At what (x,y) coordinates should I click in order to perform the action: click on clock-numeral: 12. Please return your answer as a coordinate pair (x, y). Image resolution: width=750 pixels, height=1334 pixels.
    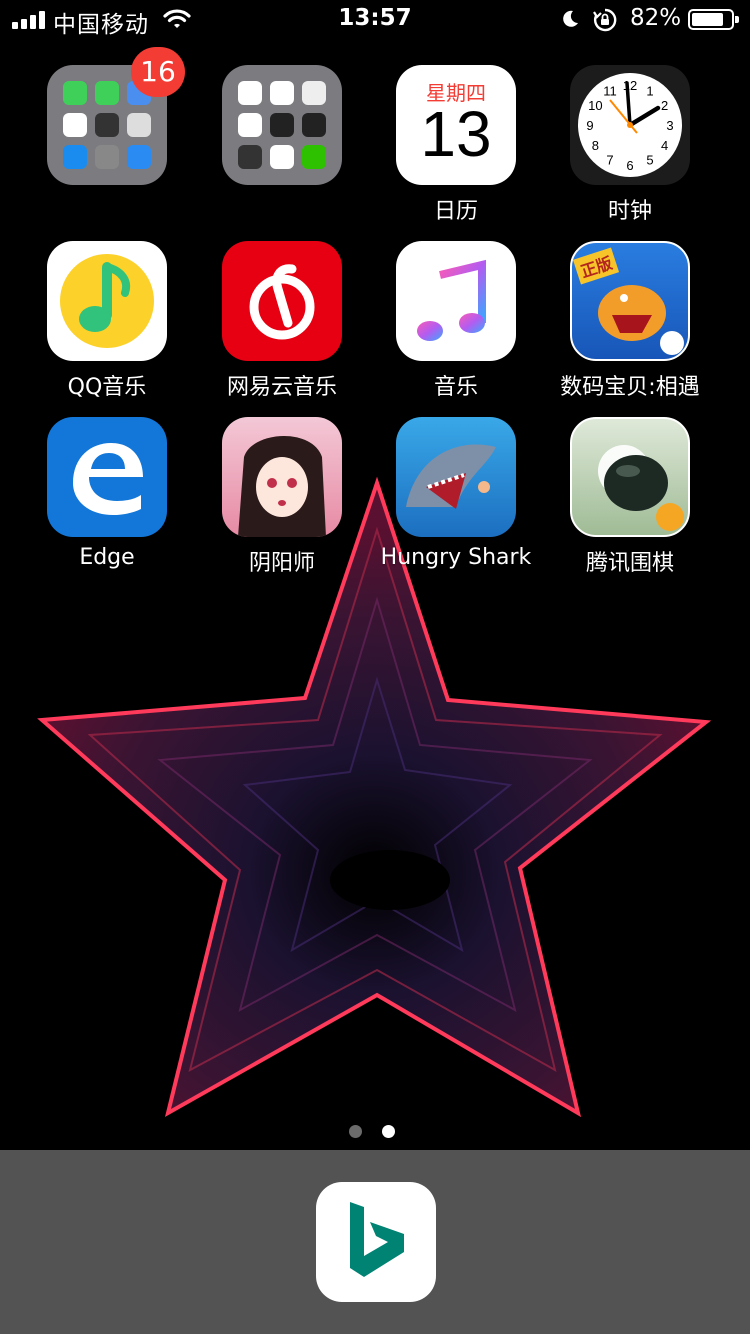
    Looking at the image, I should click on (630, 85).